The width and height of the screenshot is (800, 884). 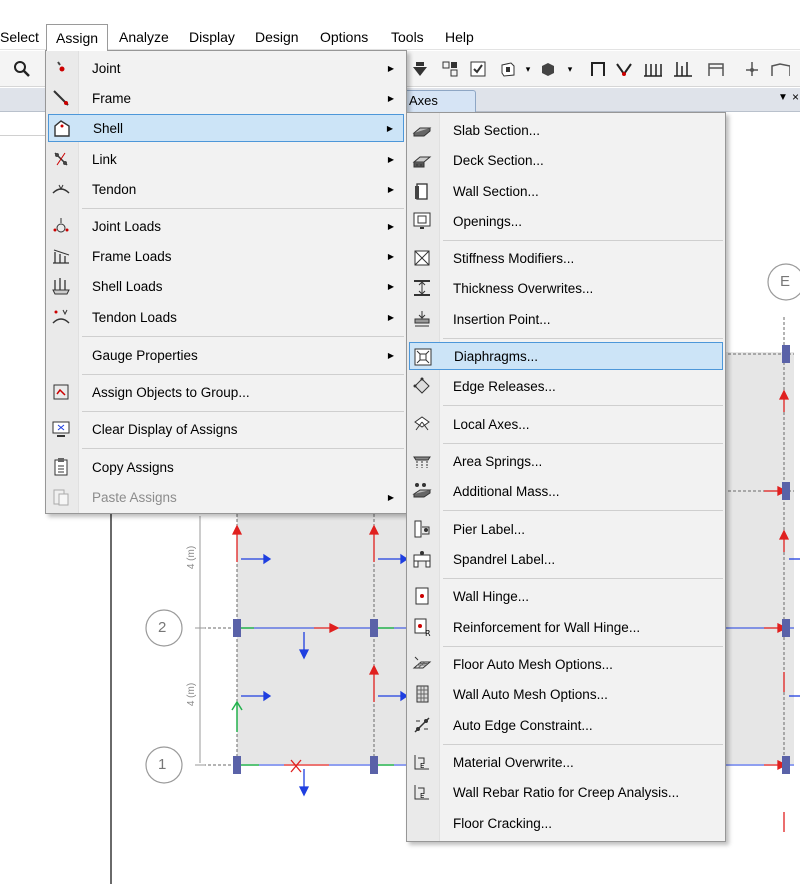 What do you see at coordinates (459, 37) in the screenshot?
I see `menu-help: Help` at bounding box center [459, 37].